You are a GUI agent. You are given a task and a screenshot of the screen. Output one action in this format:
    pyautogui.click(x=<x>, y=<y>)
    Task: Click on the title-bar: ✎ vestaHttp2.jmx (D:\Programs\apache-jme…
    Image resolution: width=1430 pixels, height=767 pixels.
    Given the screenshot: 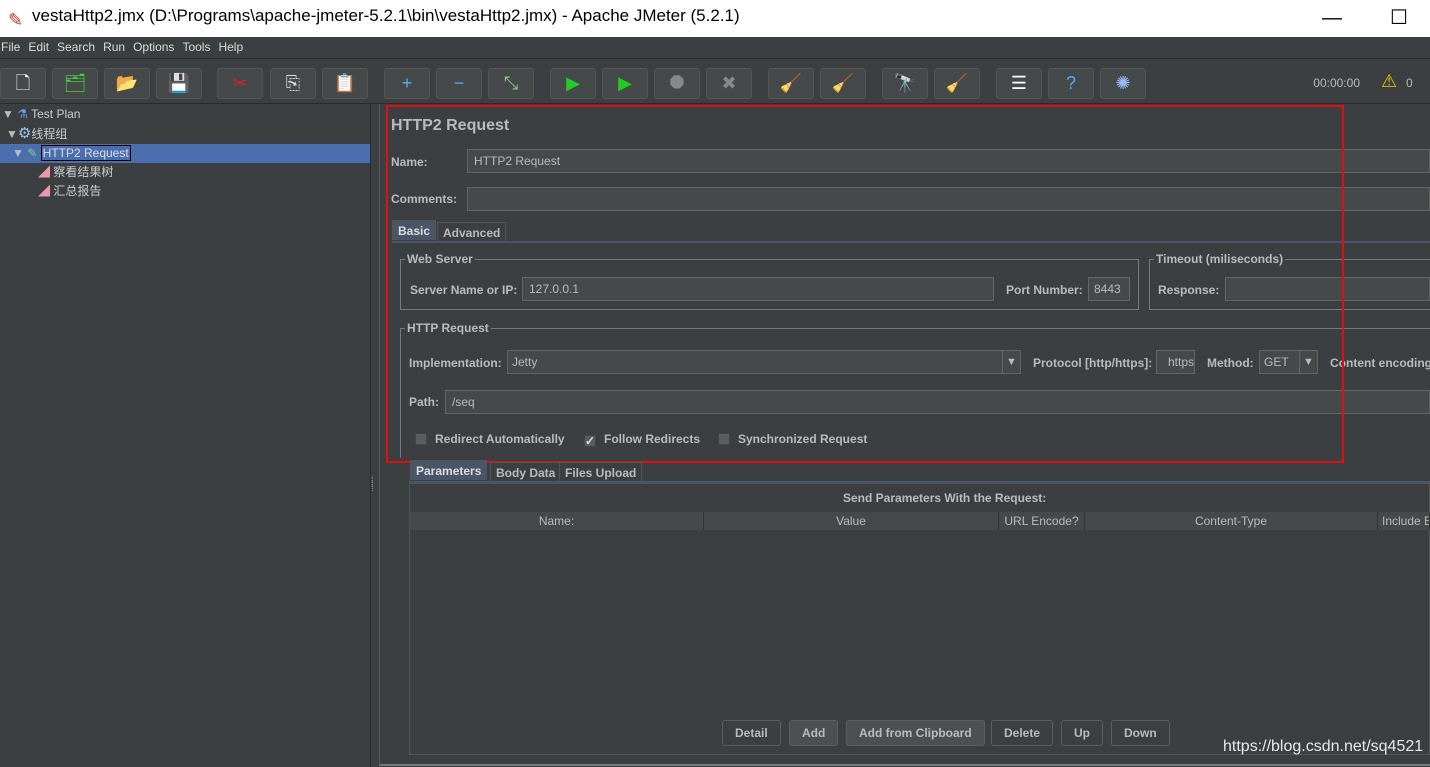 What is the action you would take?
    pyautogui.click(x=715, y=18)
    